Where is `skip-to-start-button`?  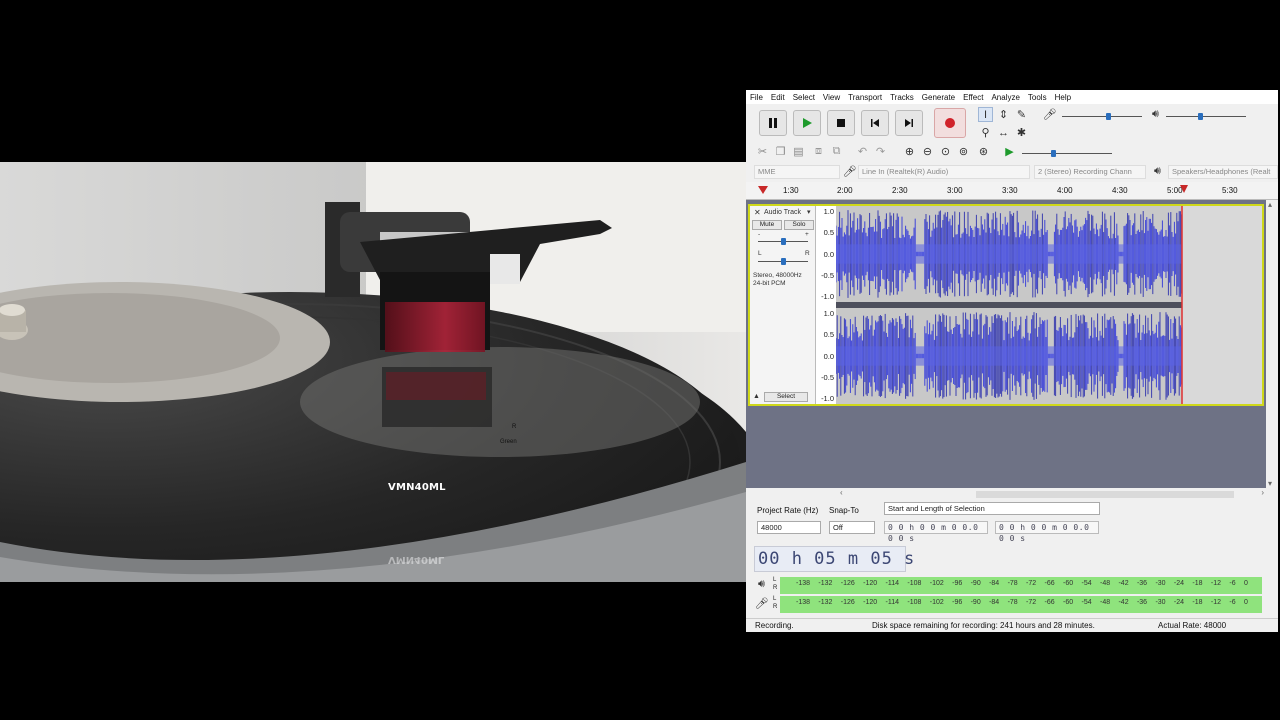
skip-to-start-button is located at coordinates (875, 123).